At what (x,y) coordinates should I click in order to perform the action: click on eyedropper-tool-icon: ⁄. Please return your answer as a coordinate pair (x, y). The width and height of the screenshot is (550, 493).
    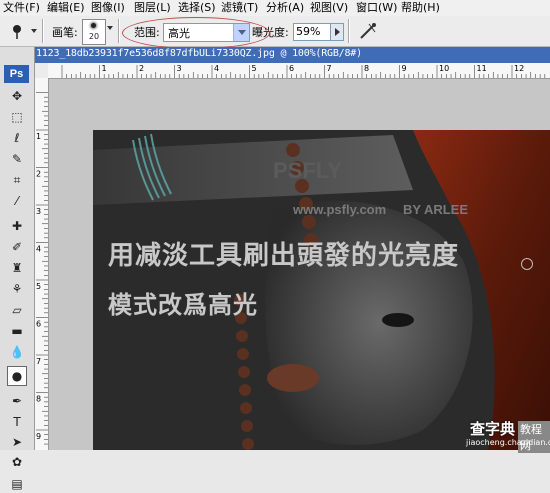
    Looking at the image, I should click on (17, 201).